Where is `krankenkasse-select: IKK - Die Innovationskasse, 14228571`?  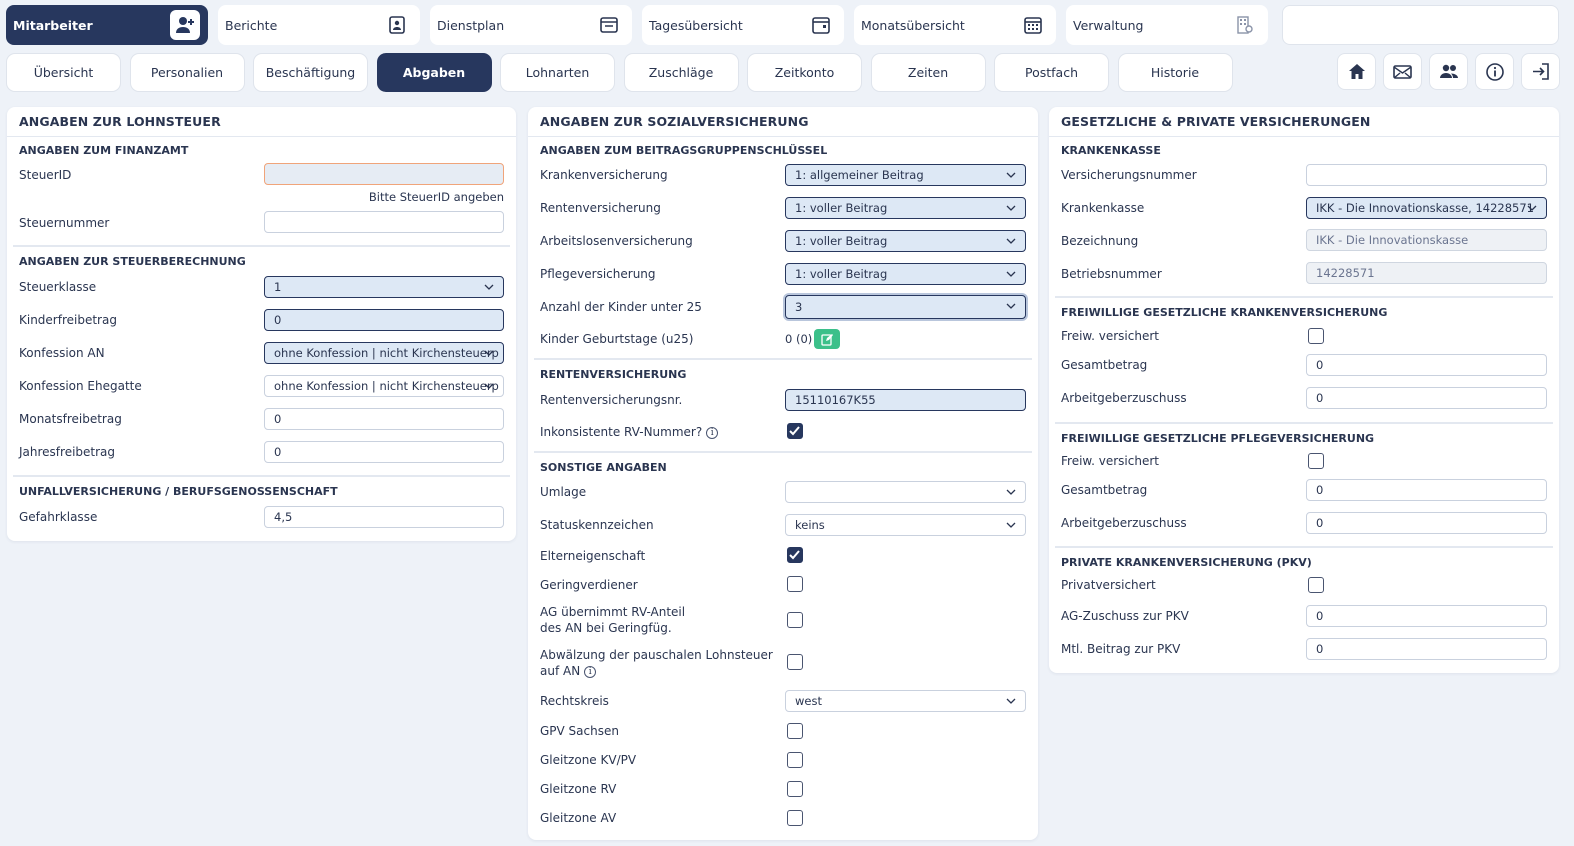 krankenkasse-select: IKK - Die Innovationskasse, 14228571 is located at coordinates (1426, 208).